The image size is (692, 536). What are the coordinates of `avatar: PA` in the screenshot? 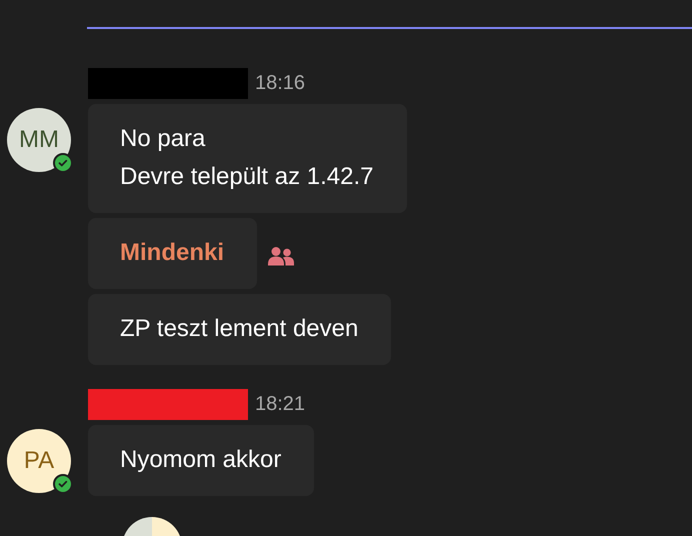 It's located at (39, 461).